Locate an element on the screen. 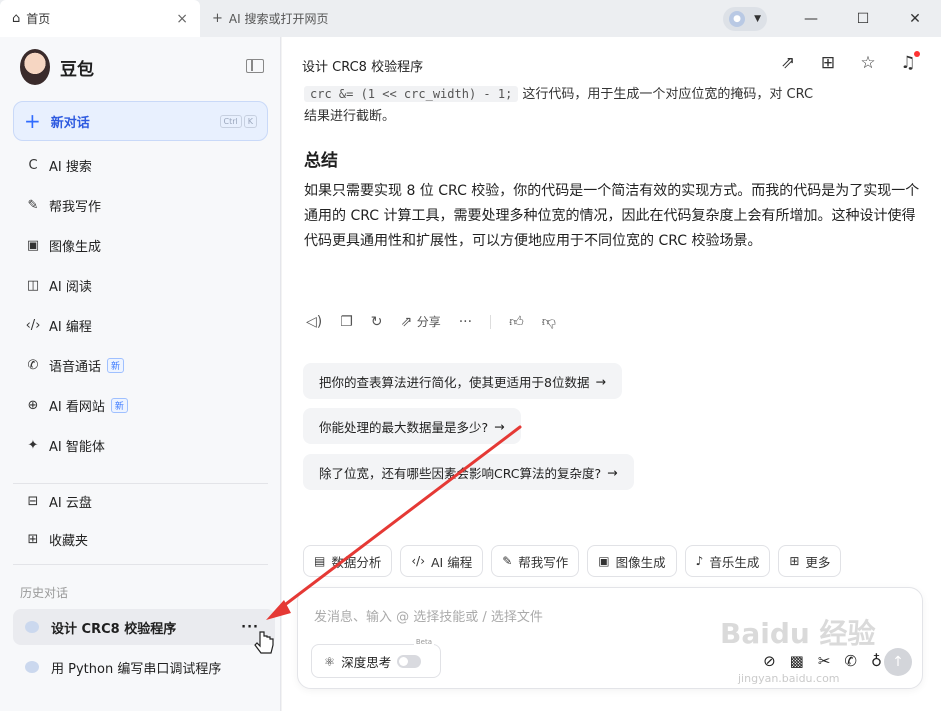  more-icon: ··· is located at coordinates (465, 322).